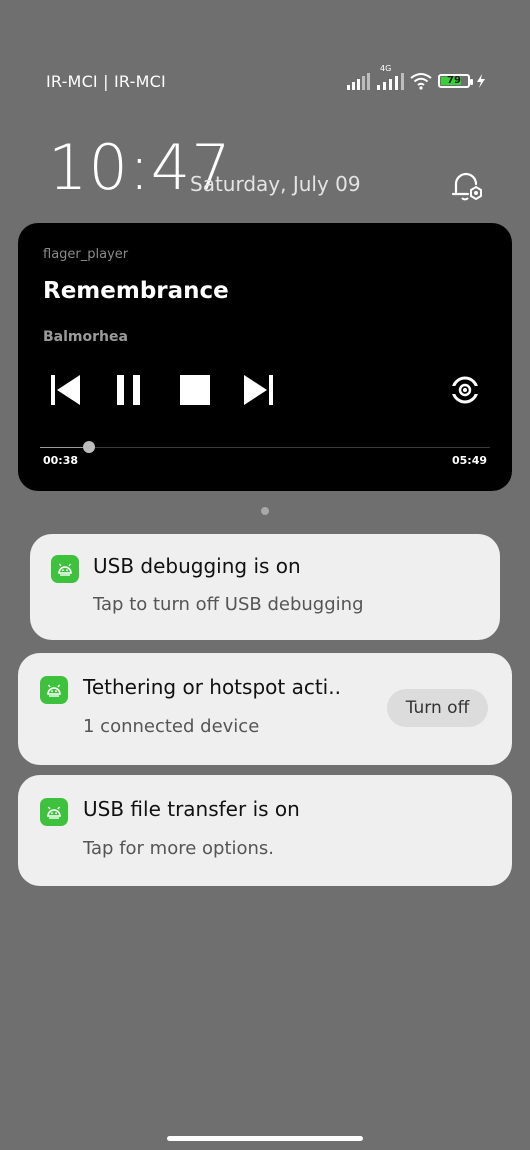  What do you see at coordinates (171, 726) in the screenshot?
I see `notification-body: 1 connected device` at bounding box center [171, 726].